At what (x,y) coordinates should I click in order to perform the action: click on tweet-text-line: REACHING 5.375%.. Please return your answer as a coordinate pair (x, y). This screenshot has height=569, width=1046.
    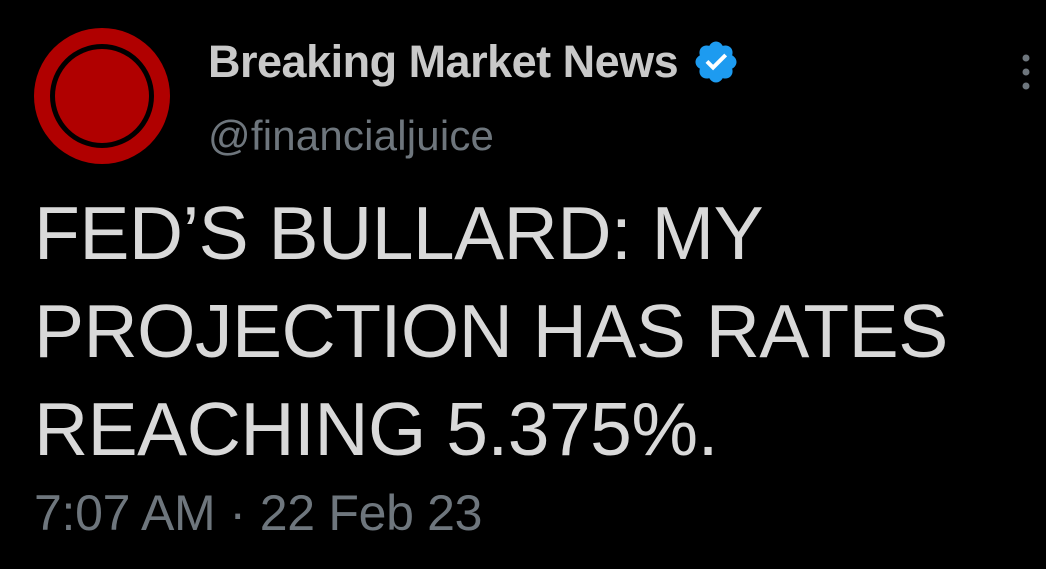
    Looking at the image, I should click on (376, 429).